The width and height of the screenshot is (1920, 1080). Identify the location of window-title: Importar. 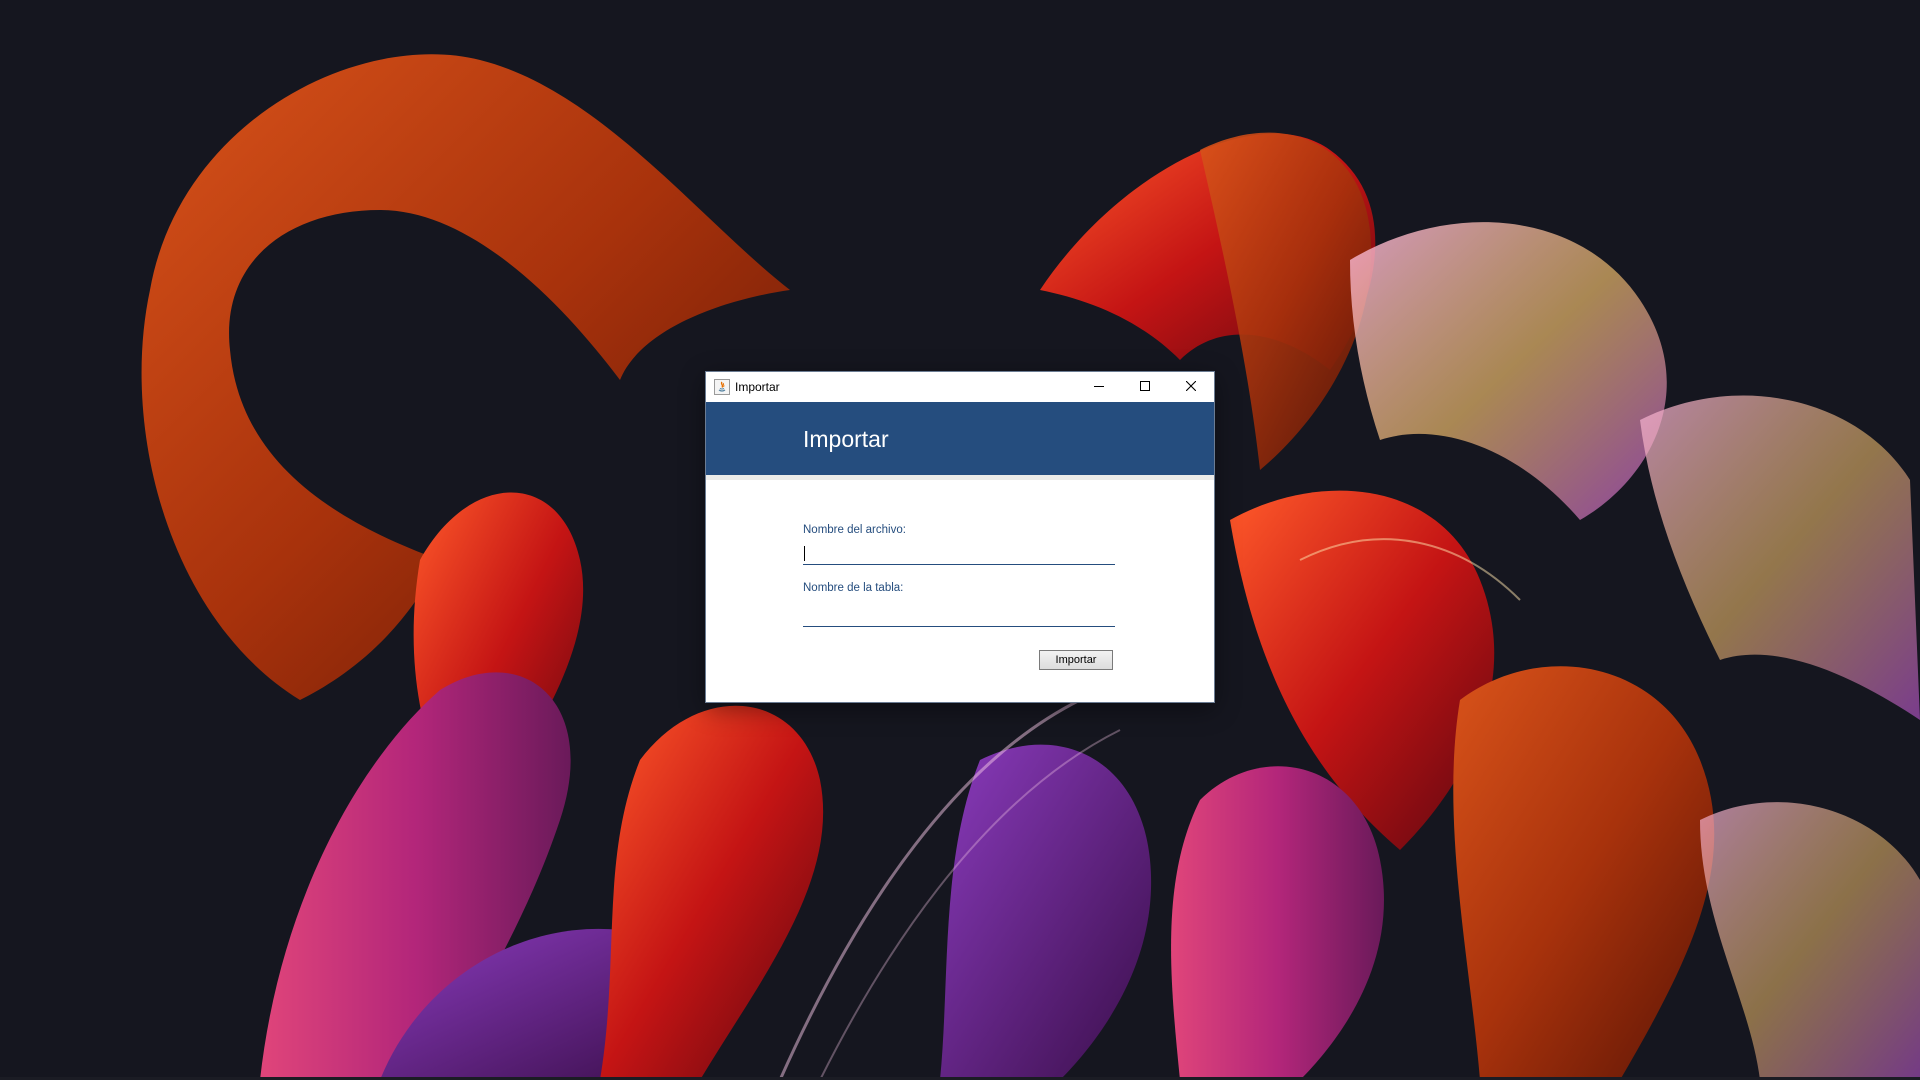
(757, 387).